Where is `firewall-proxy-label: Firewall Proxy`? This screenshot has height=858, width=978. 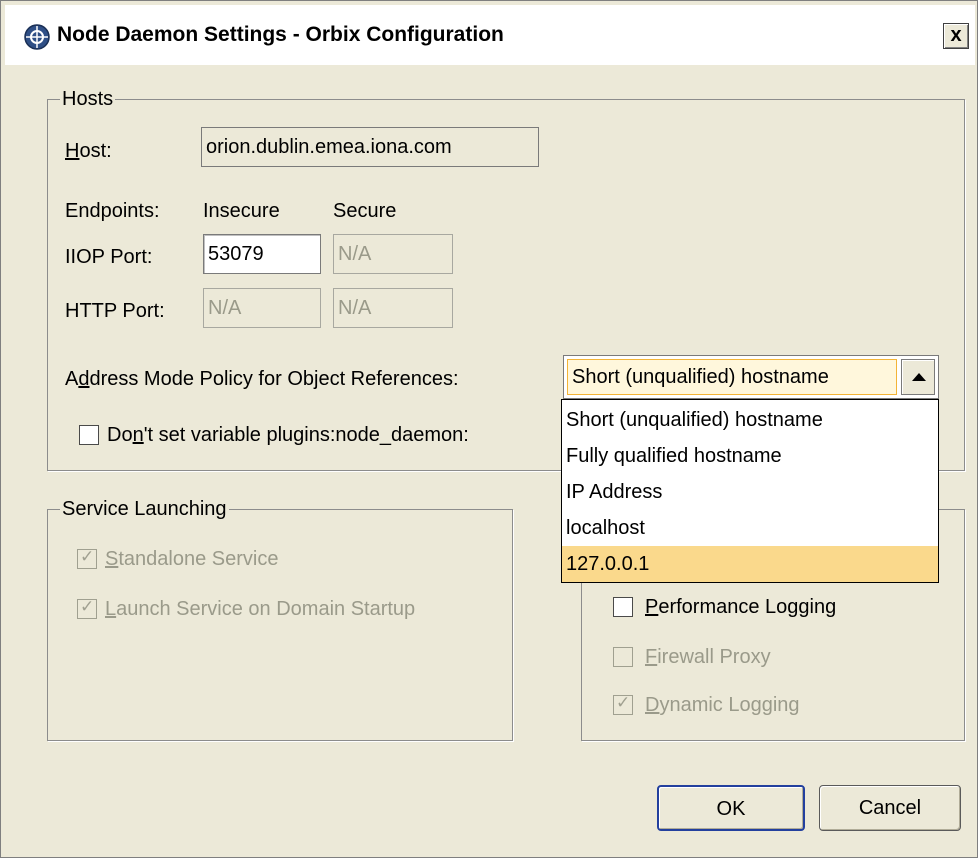 firewall-proxy-label: Firewall Proxy is located at coordinates (708, 657).